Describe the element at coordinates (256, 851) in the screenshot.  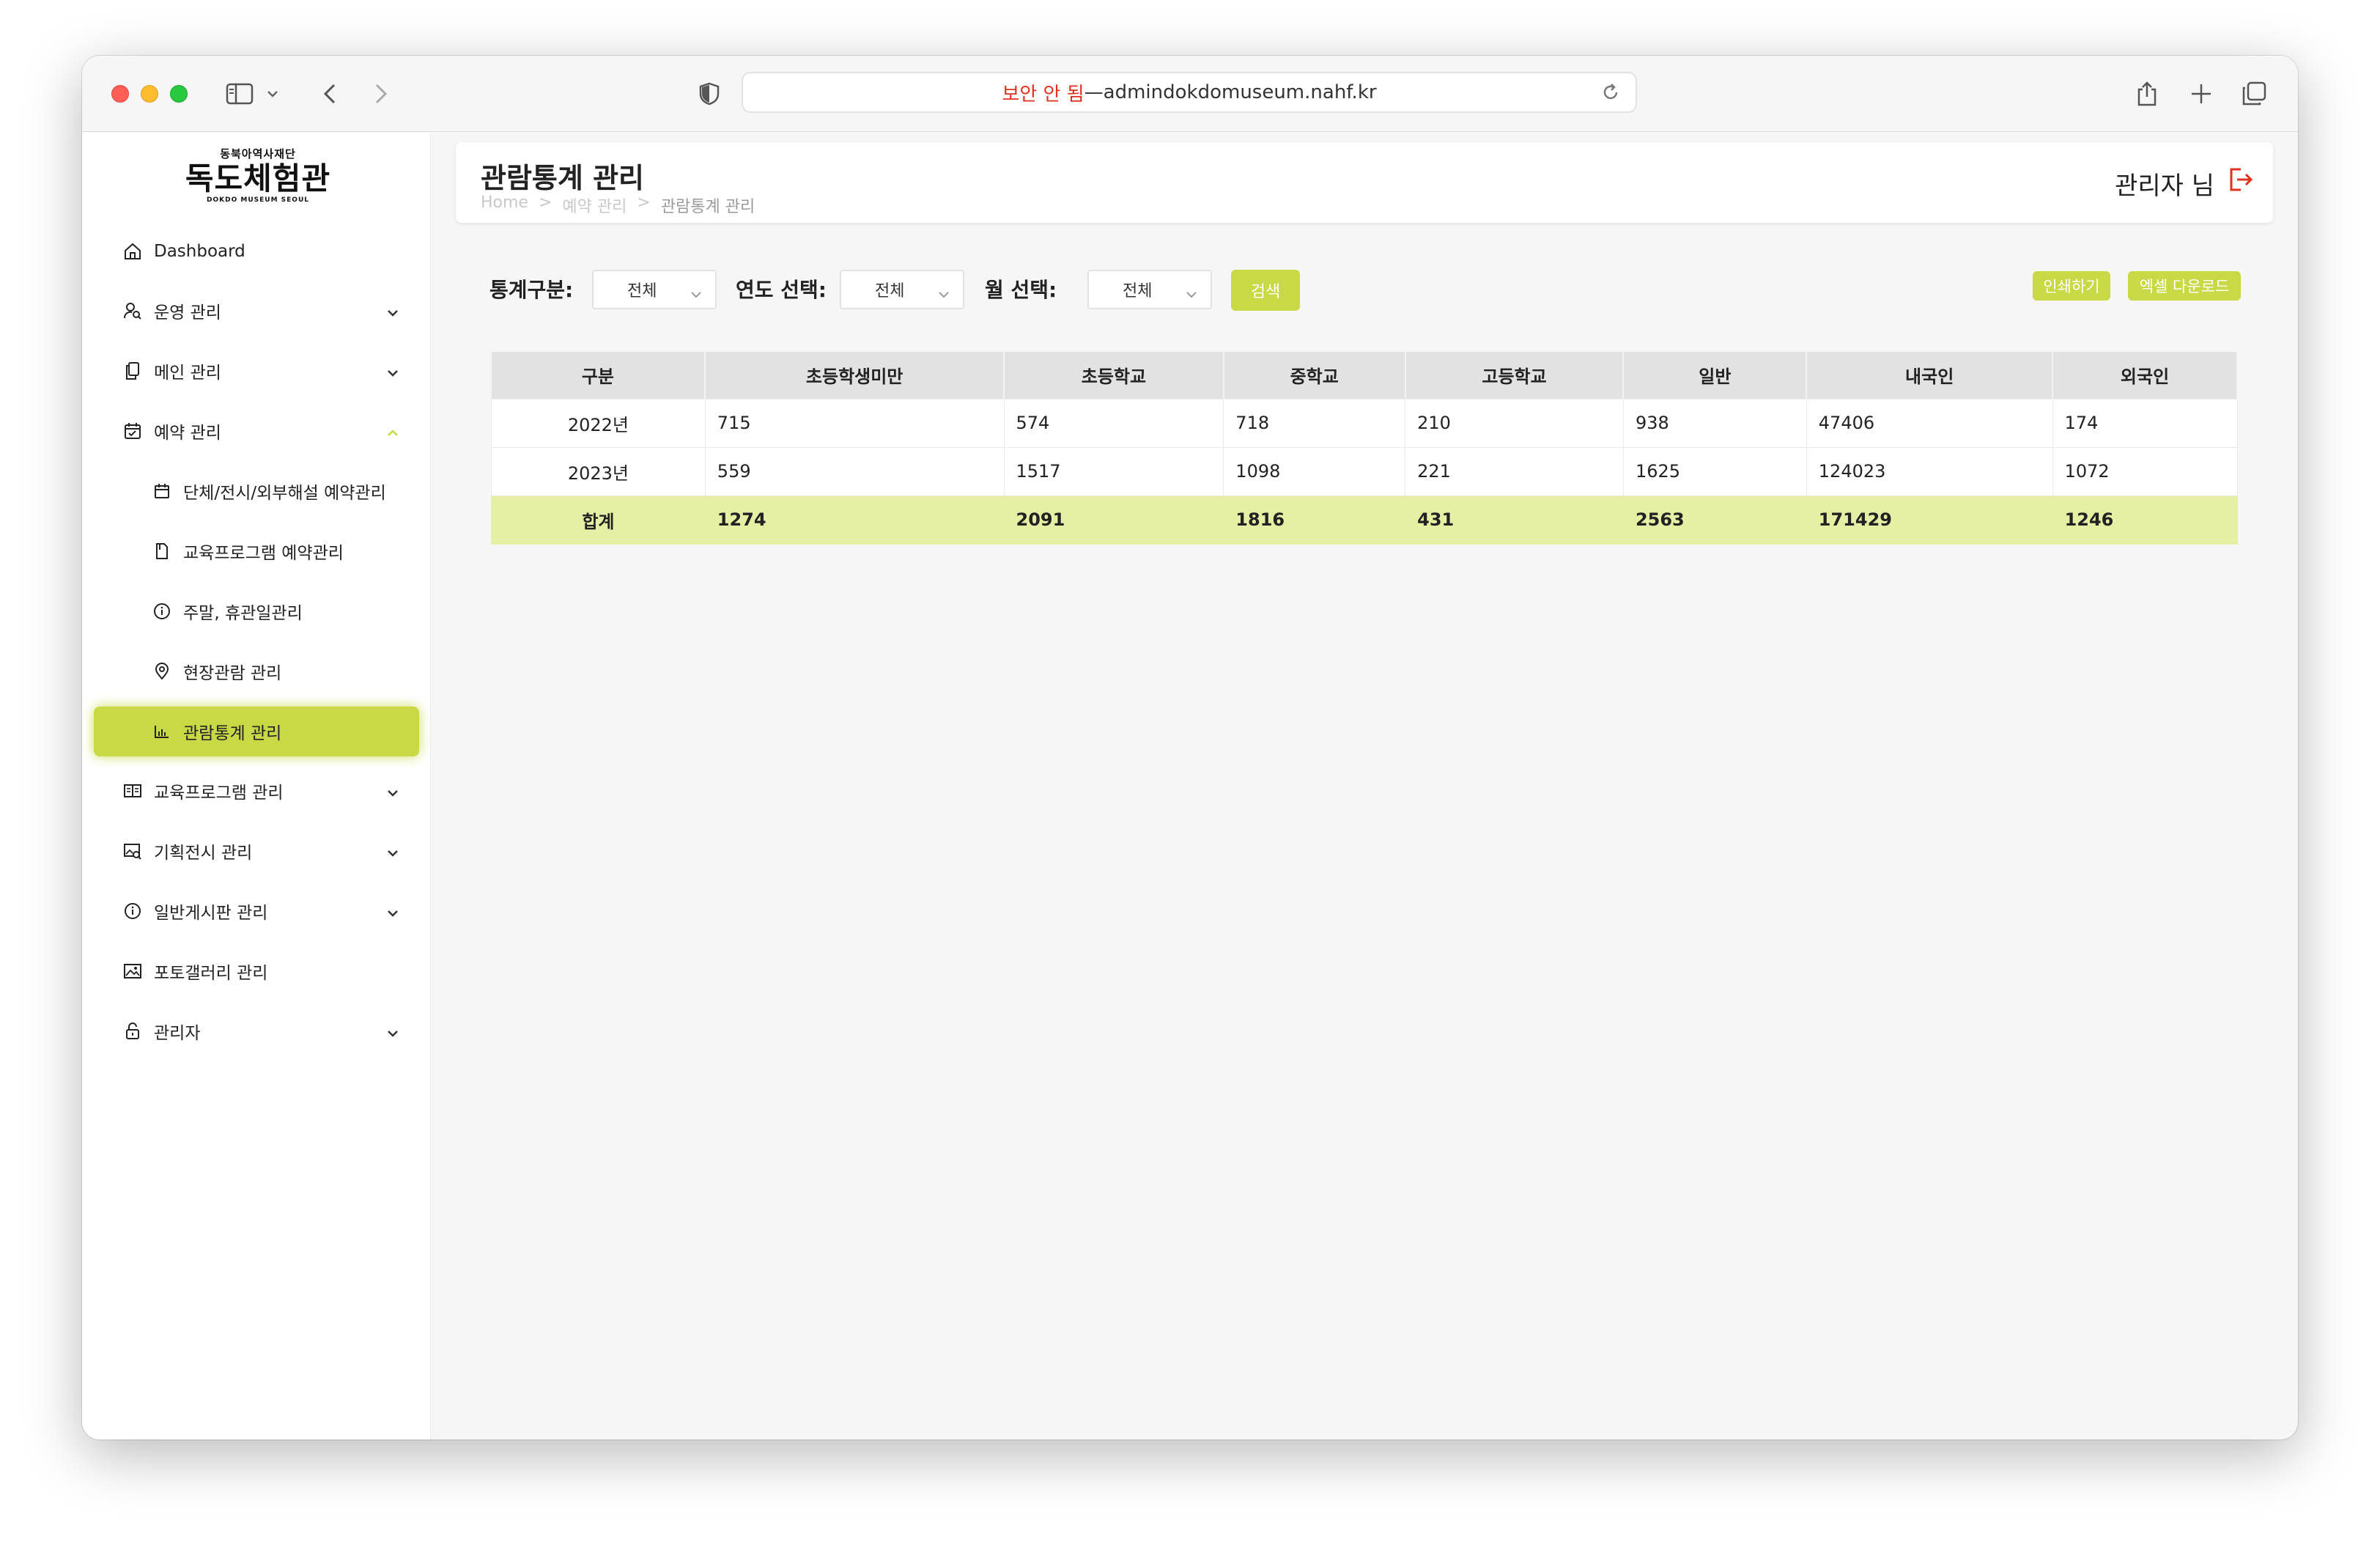
I see `sidebar-item-special-exhibition: 기획전시 관리` at that location.